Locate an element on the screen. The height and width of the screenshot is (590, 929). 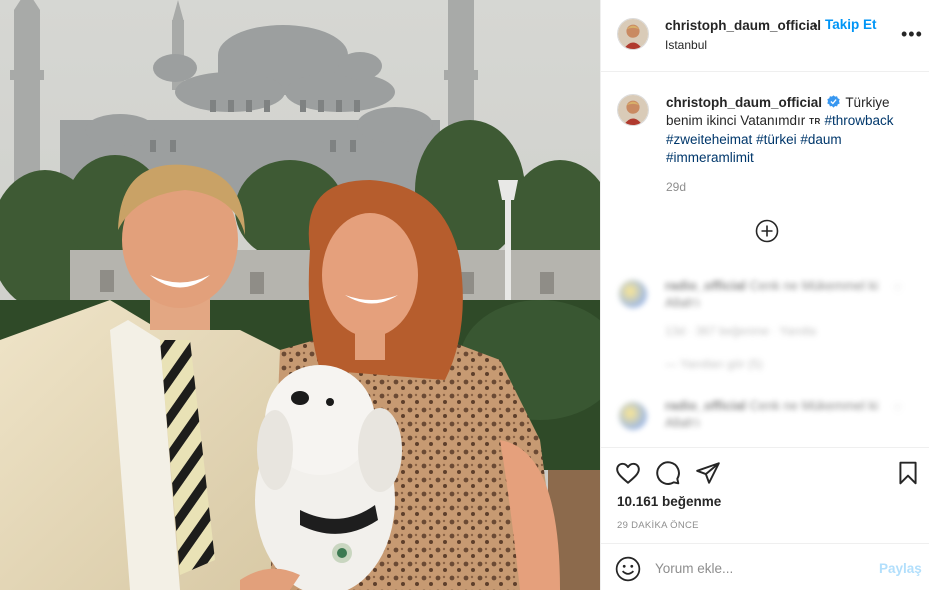
more-options-icon: ••• is located at coordinates (911, 34).